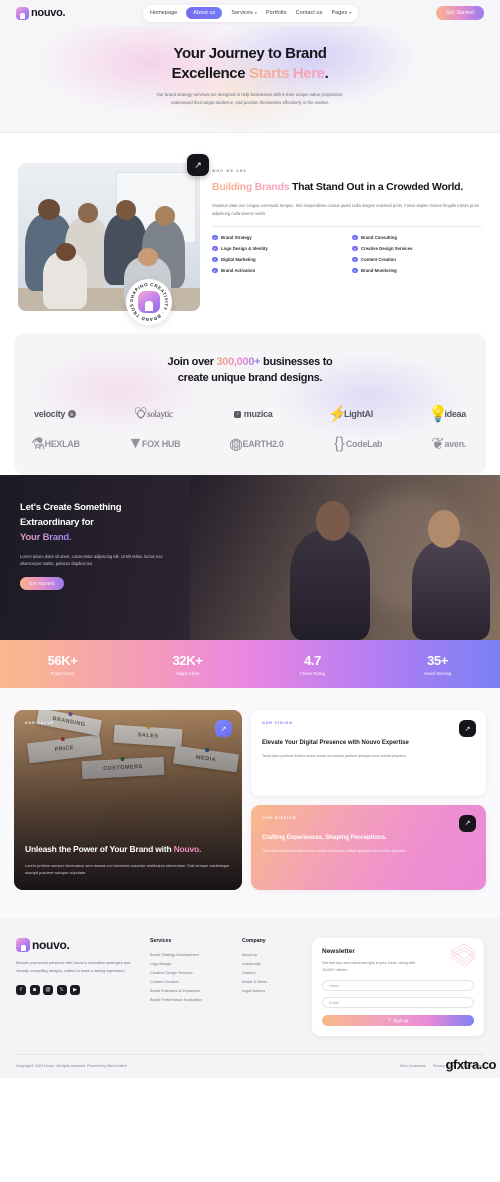  Describe the element at coordinates (437, 661) in the screenshot. I see `stat-value: 35+` at that location.